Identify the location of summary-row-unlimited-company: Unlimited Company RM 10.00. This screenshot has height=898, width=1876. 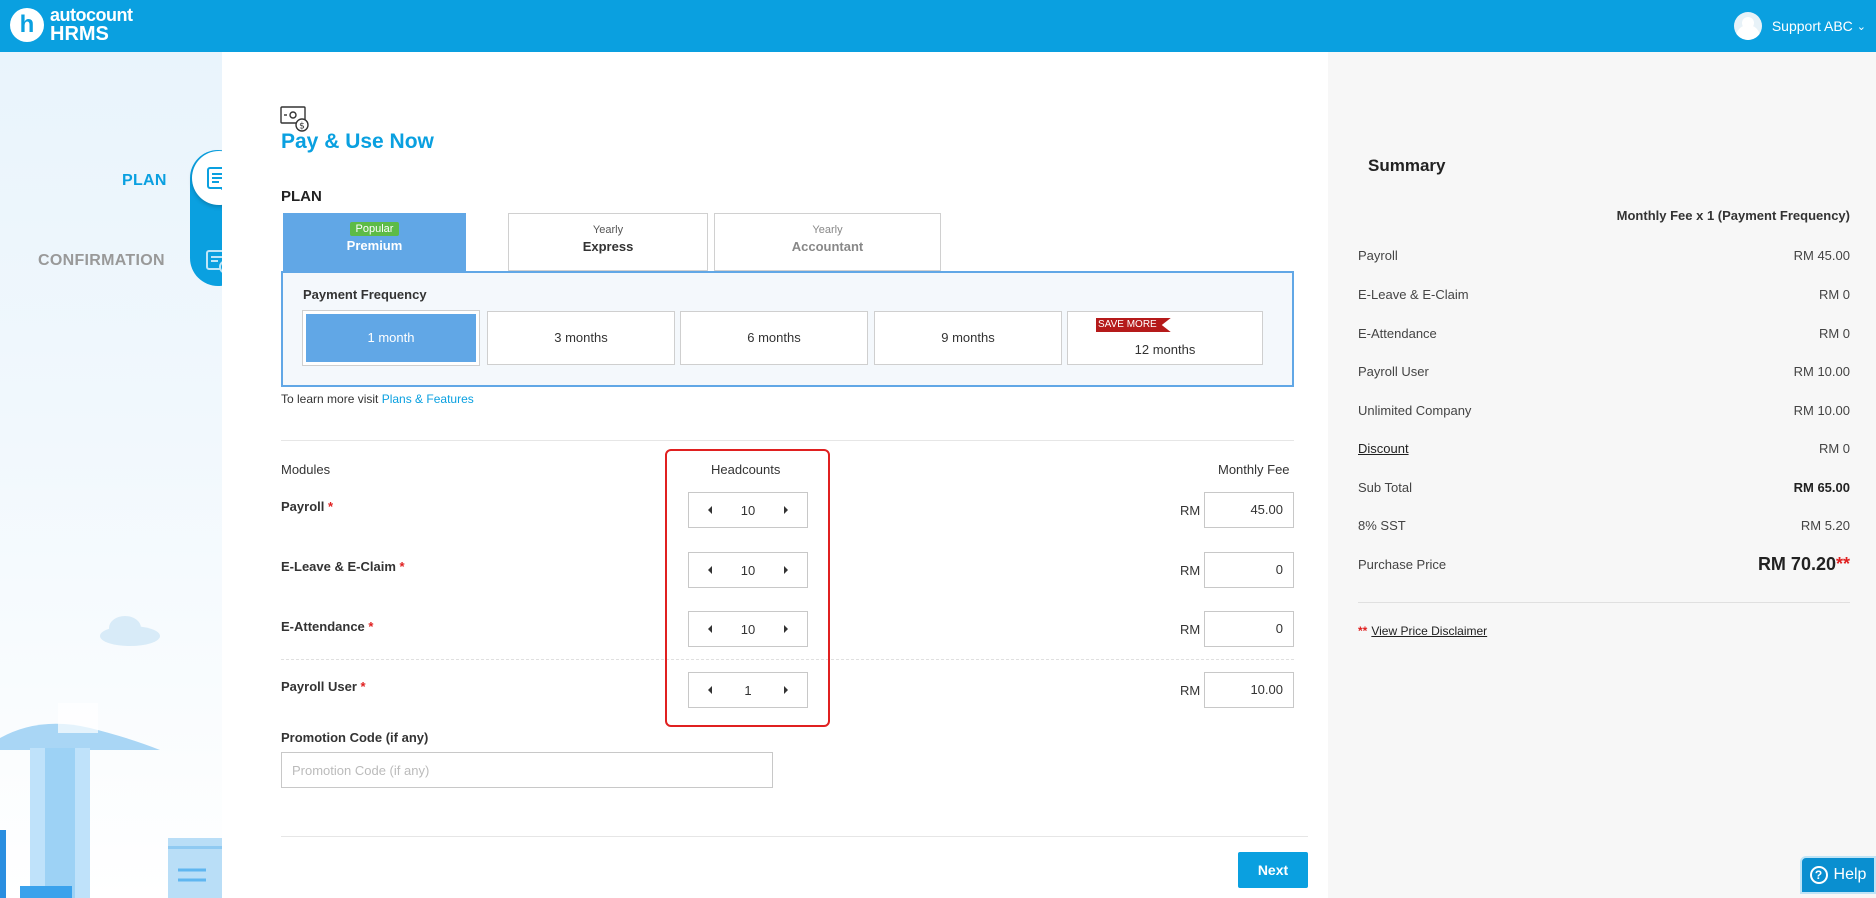
(1604, 410).